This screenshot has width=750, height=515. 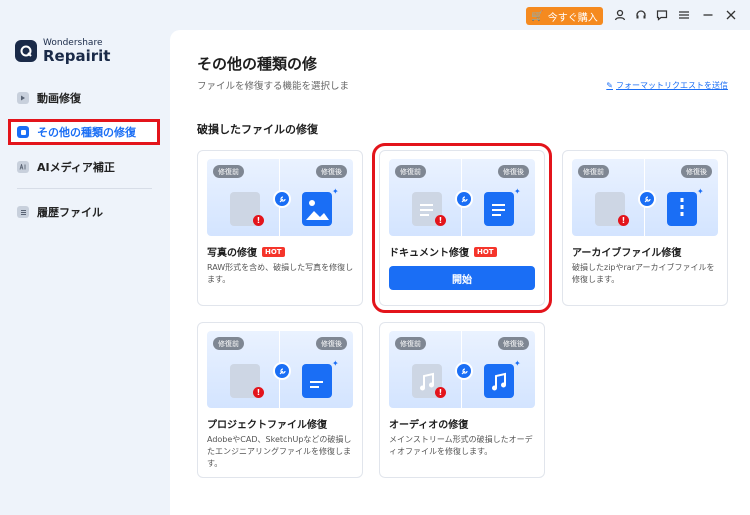 I want to click on sidebar-item-label: その他の種類の修復, so click(x=86, y=132).